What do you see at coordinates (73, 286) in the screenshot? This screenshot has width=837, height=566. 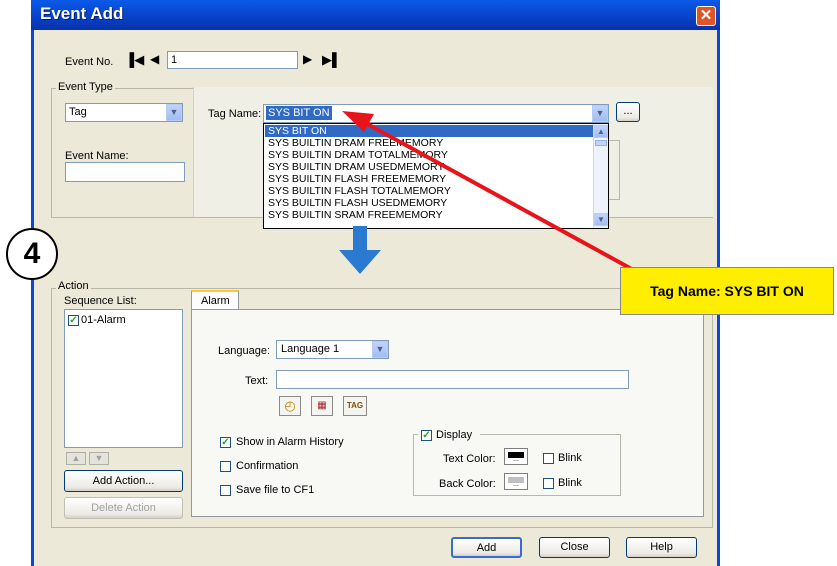 I see `action-group-label: Action` at bounding box center [73, 286].